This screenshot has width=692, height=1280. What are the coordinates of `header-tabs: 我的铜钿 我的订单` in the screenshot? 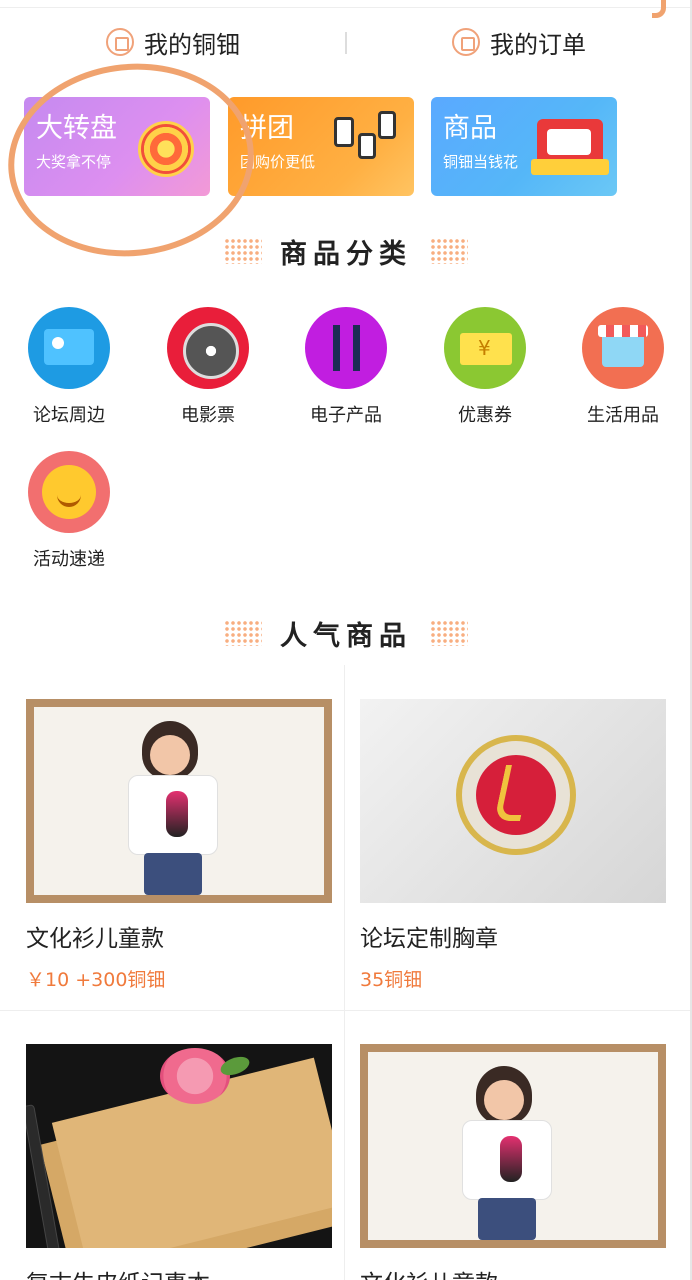 It's located at (346, 42).